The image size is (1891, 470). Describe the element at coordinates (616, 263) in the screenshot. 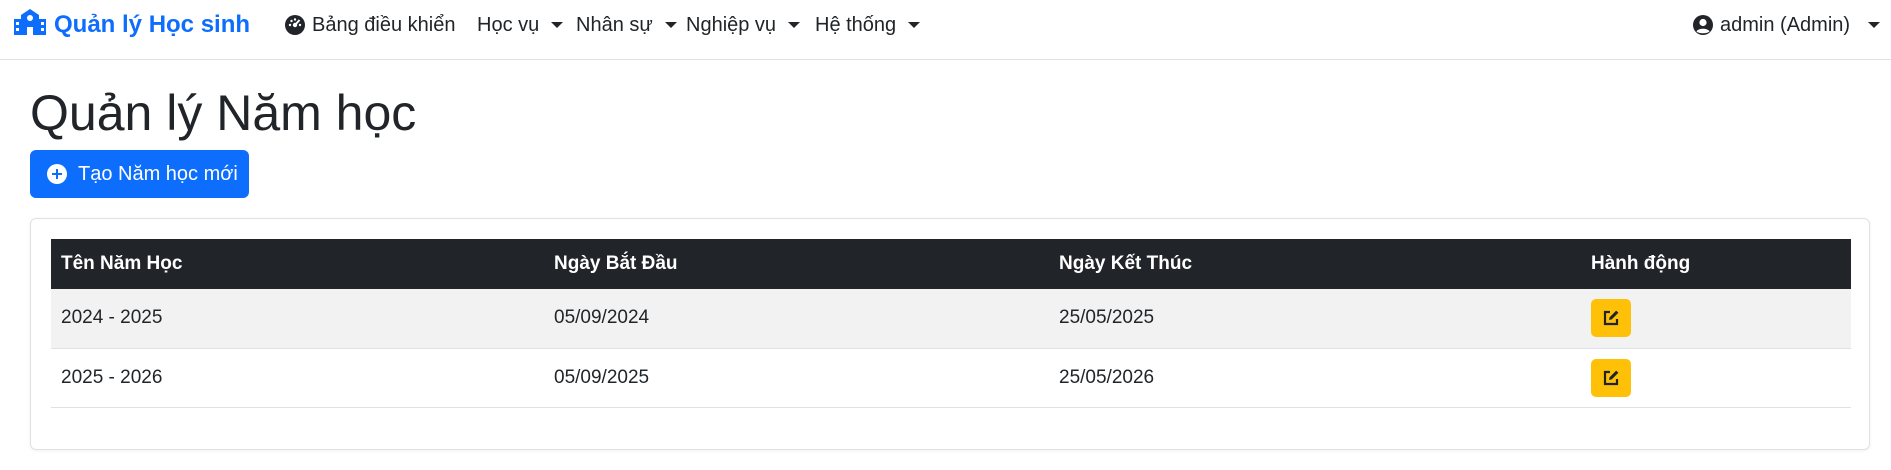

I see `column-header-start-date: Ngày Bắt Đầu` at that location.